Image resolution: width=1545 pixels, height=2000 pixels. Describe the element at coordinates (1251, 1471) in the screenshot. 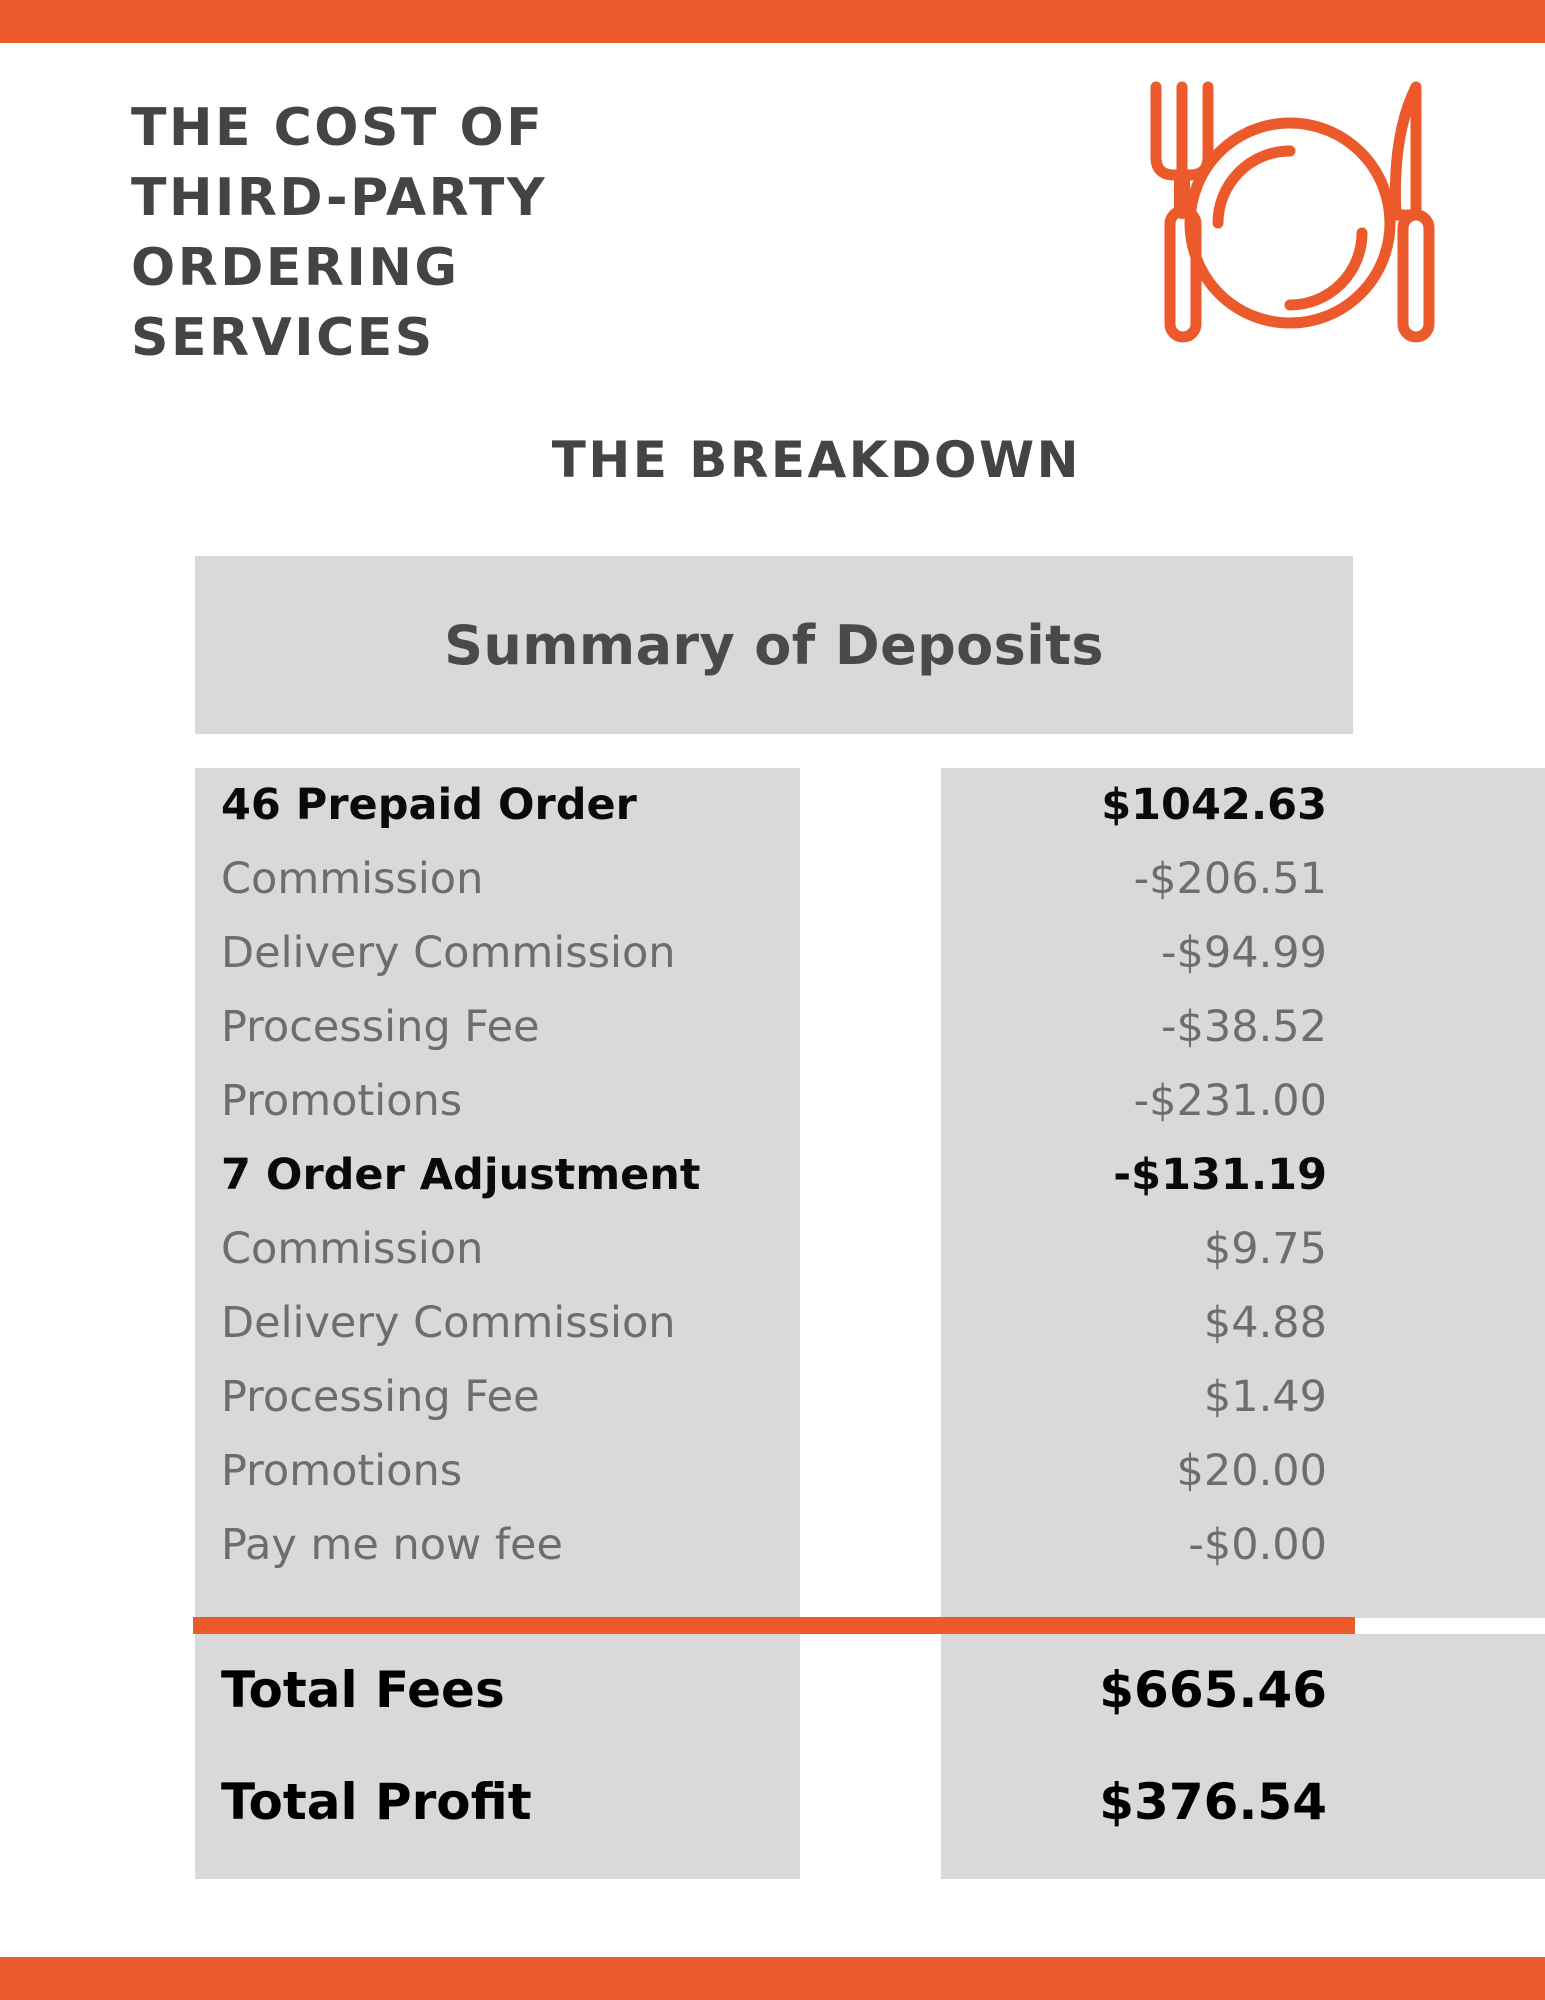

I see `row-value: $20.00` at that location.